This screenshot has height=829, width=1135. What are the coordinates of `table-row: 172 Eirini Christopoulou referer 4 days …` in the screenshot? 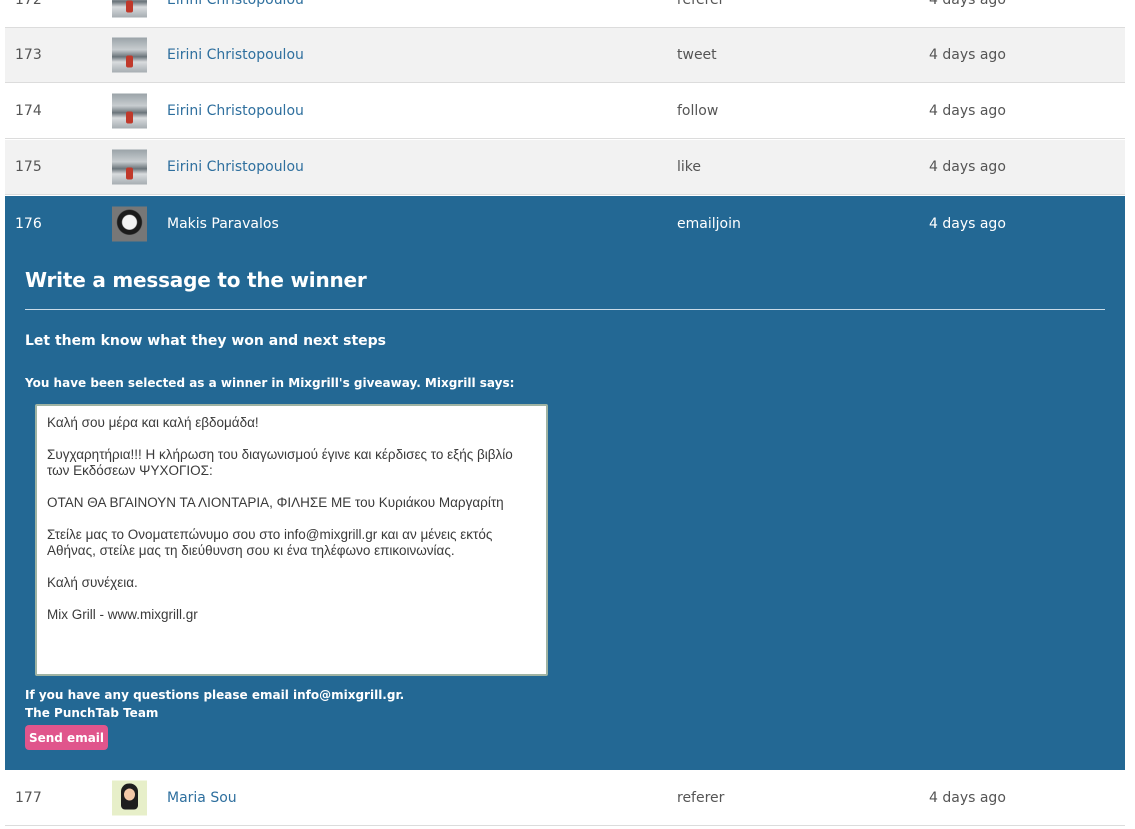 It's located at (565, 14).